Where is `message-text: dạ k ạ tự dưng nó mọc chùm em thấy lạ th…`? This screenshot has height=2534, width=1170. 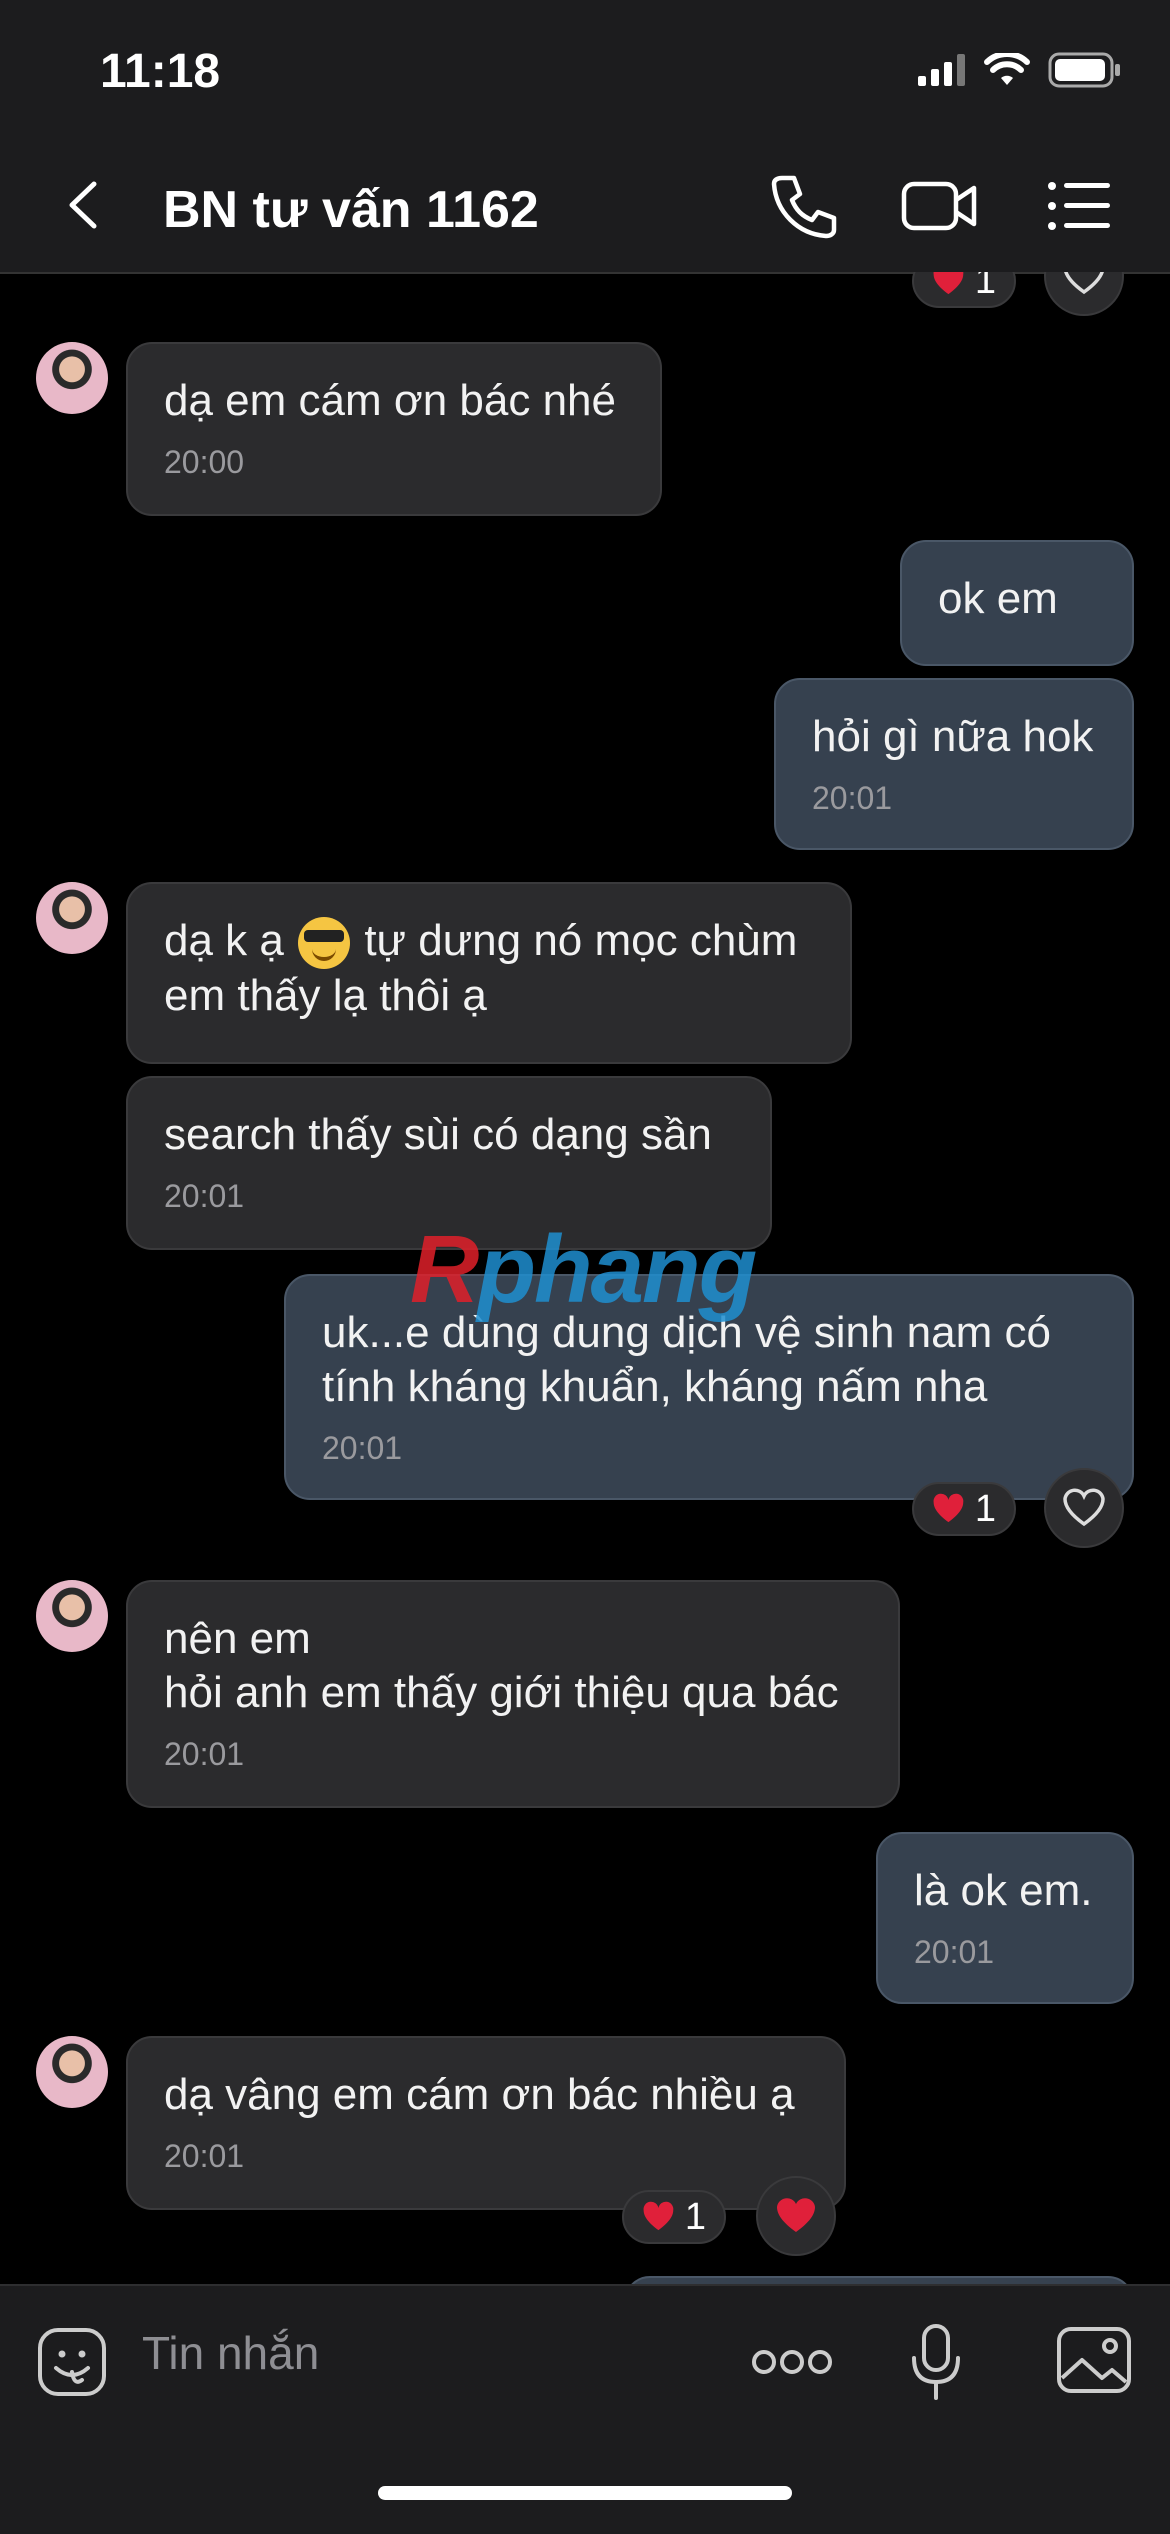
message-text: dạ k ạ tự dưng nó mọc chùm em thấy lạ th… is located at coordinates (489, 968).